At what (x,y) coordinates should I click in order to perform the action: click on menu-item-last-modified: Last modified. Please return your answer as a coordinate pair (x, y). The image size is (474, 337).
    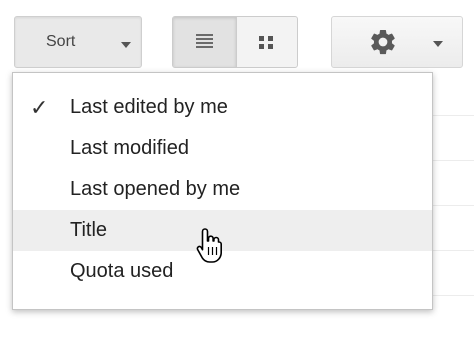
    Looking at the image, I should click on (222, 148).